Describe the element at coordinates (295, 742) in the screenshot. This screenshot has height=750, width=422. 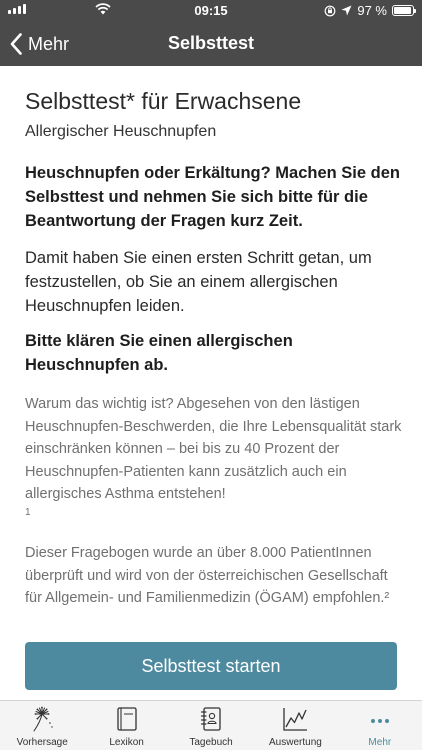
I see `tab-label: Auswertung` at that location.